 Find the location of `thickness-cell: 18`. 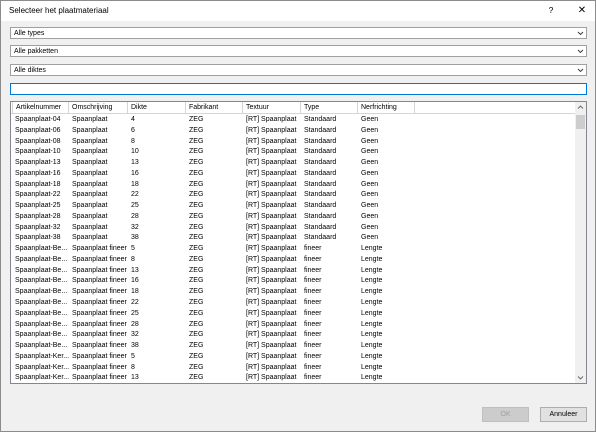

thickness-cell: 18 is located at coordinates (135, 292).